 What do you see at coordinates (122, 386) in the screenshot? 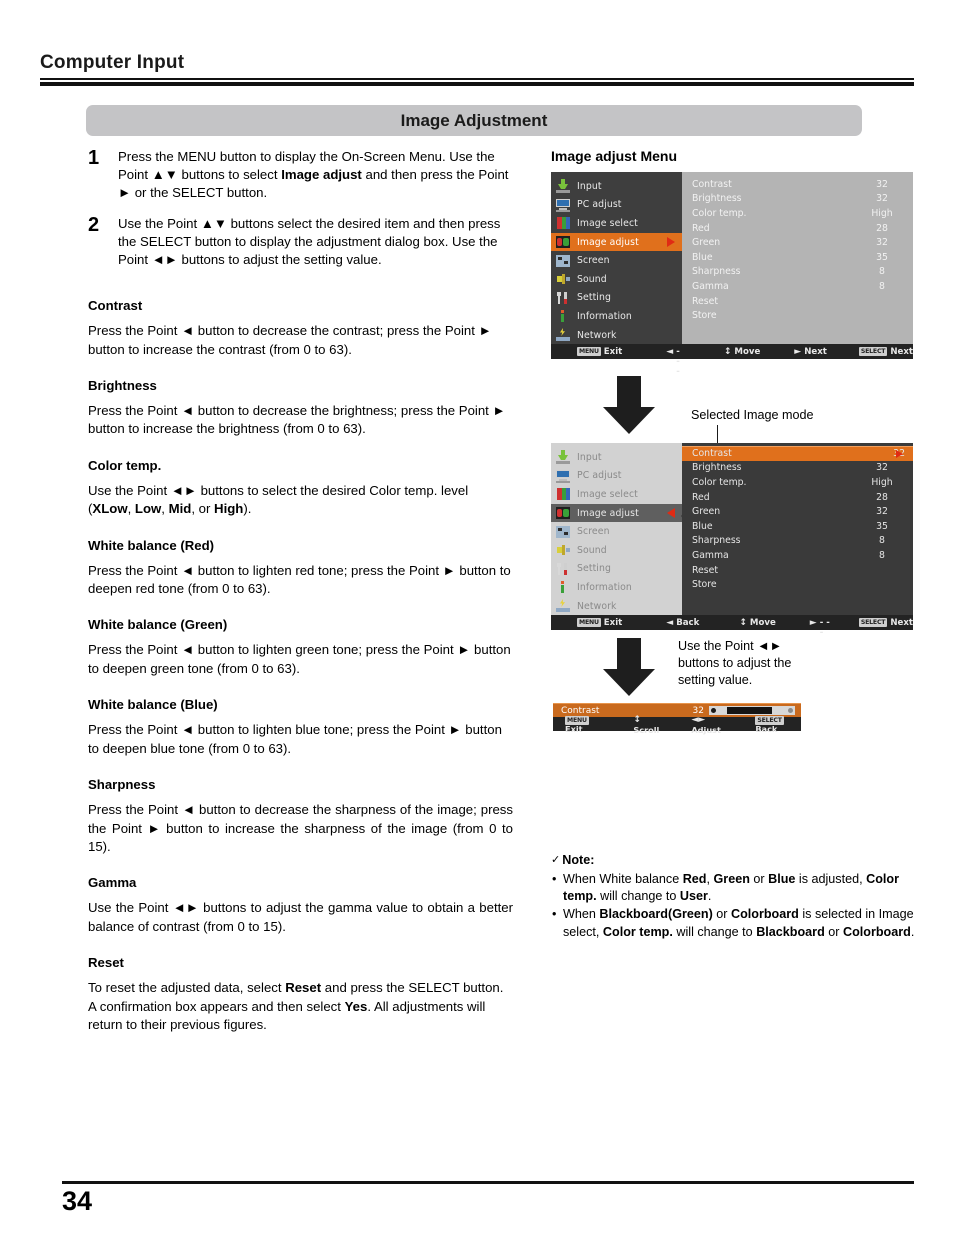
I see `section-heading: Brightness` at bounding box center [122, 386].